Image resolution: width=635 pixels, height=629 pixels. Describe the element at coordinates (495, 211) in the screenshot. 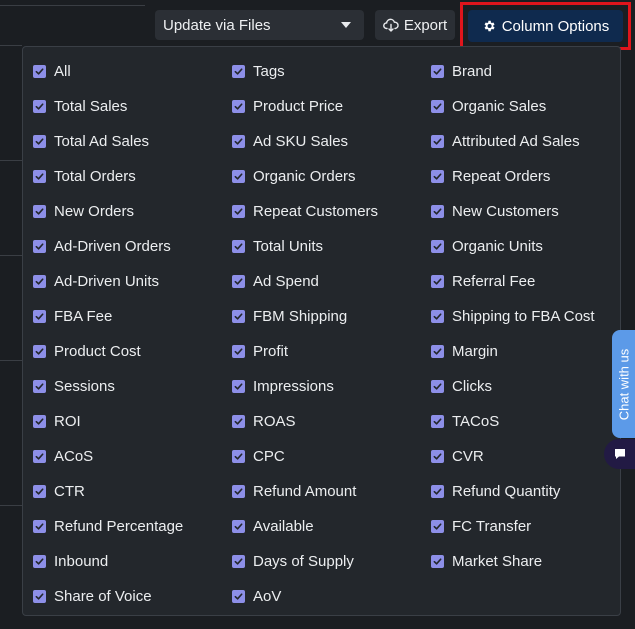

I see `column-option: New Customers` at that location.